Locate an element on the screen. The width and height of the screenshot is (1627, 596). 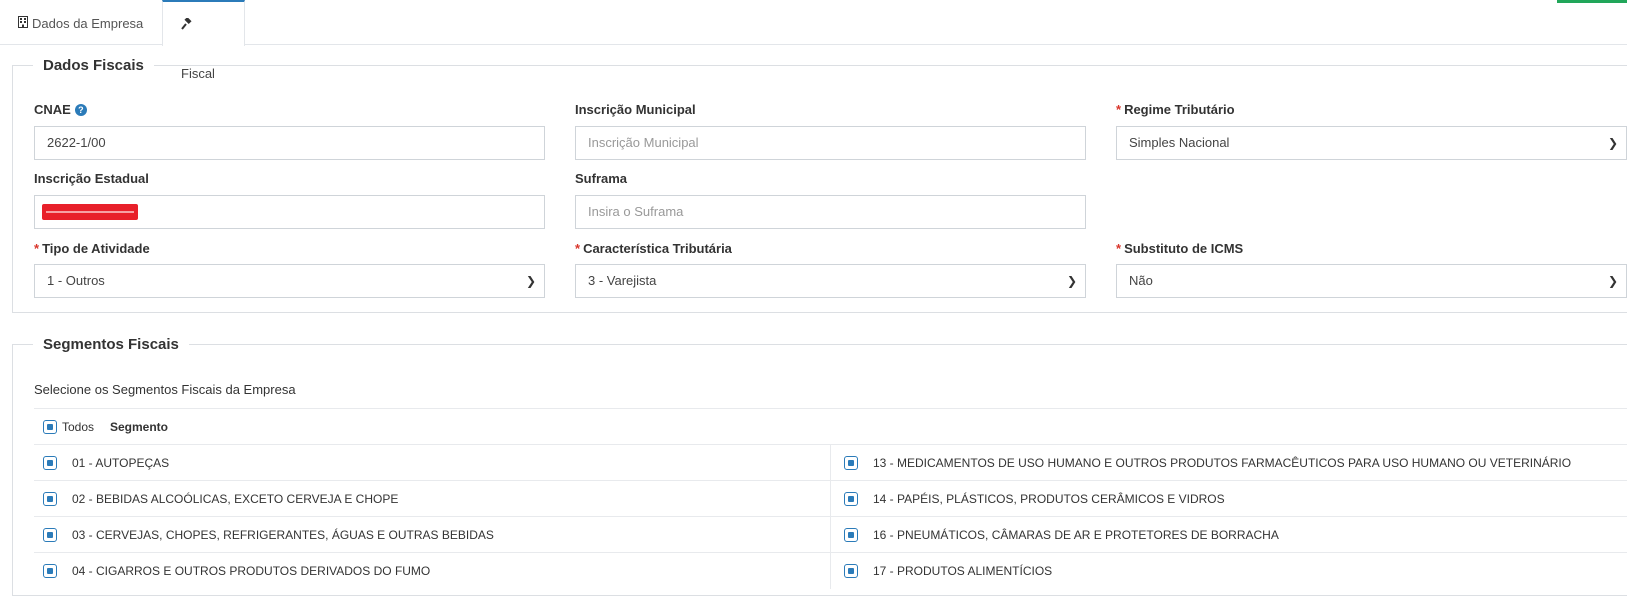
segment-label: 17 - PRODUTOS ALIMENTÍCIOS is located at coordinates (963, 571).